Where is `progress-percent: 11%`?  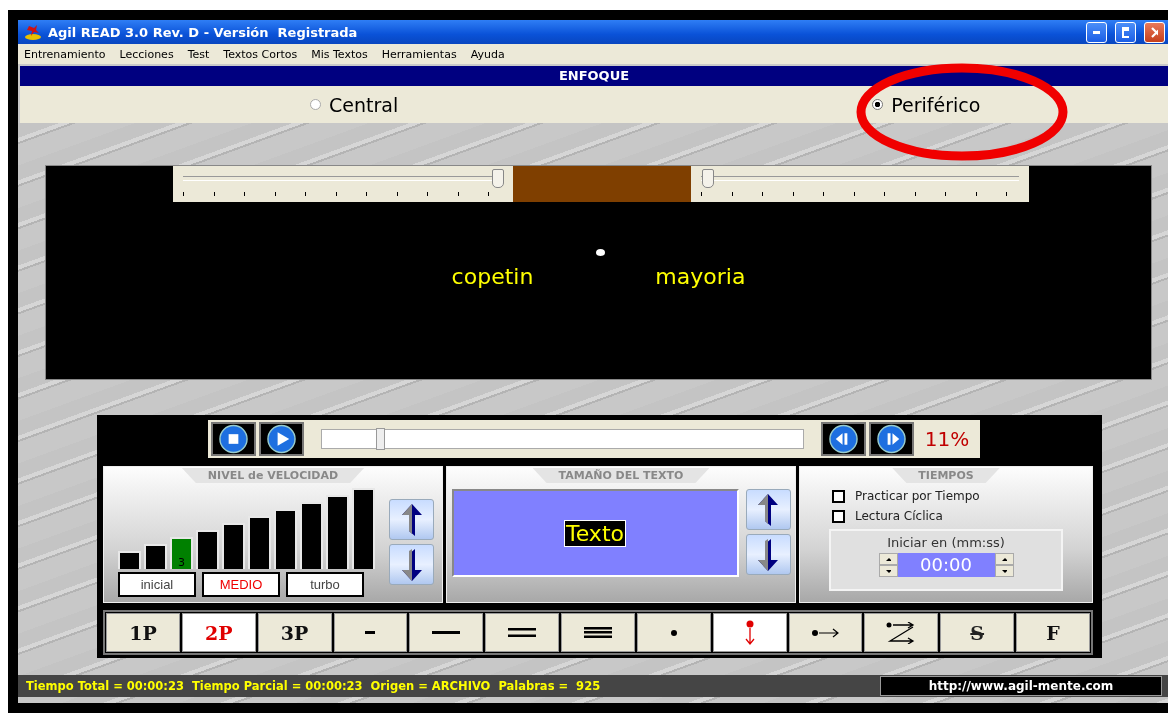
progress-percent: 11% is located at coordinates (947, 439).